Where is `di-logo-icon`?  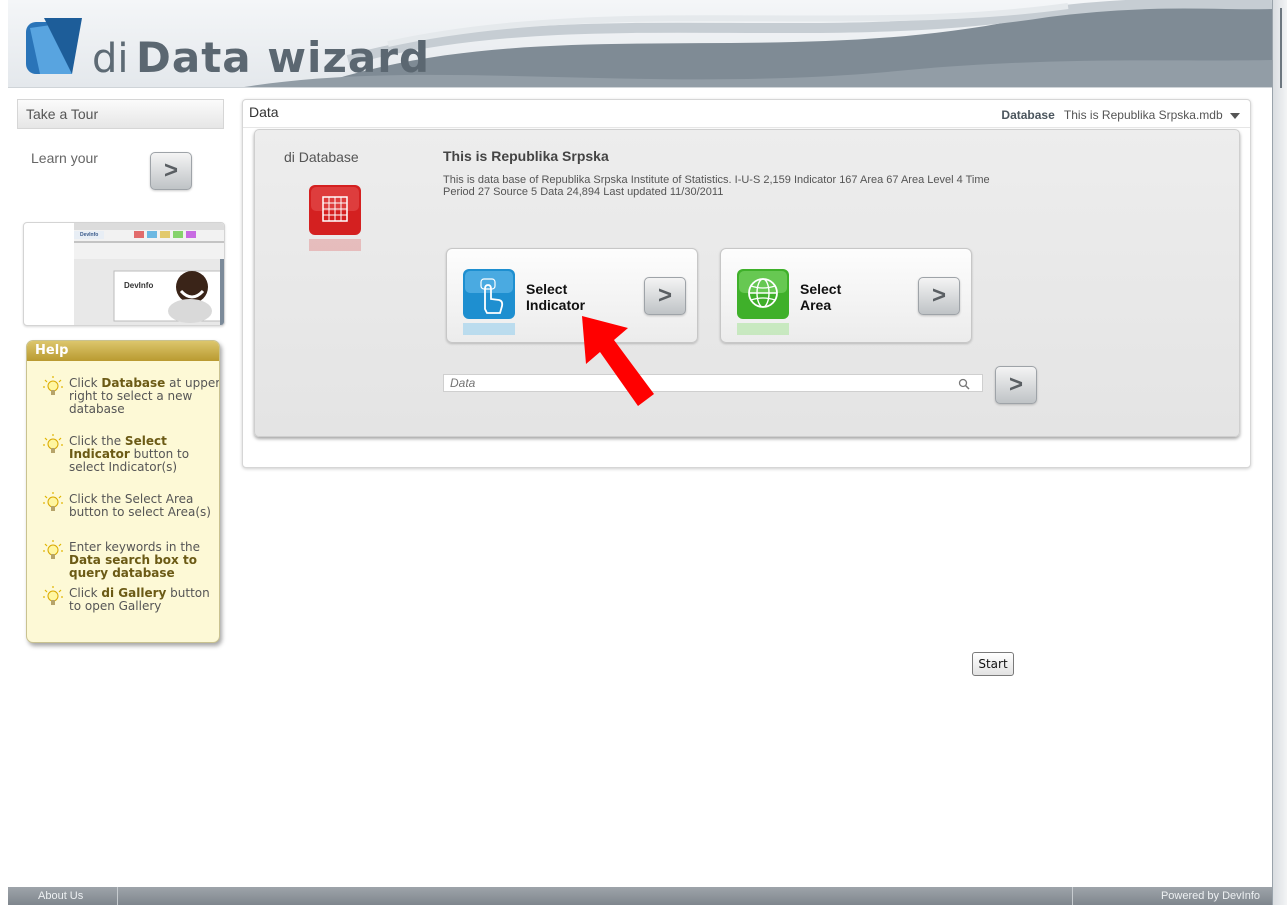
di-logo-icon is located at coordinates (54, 46).